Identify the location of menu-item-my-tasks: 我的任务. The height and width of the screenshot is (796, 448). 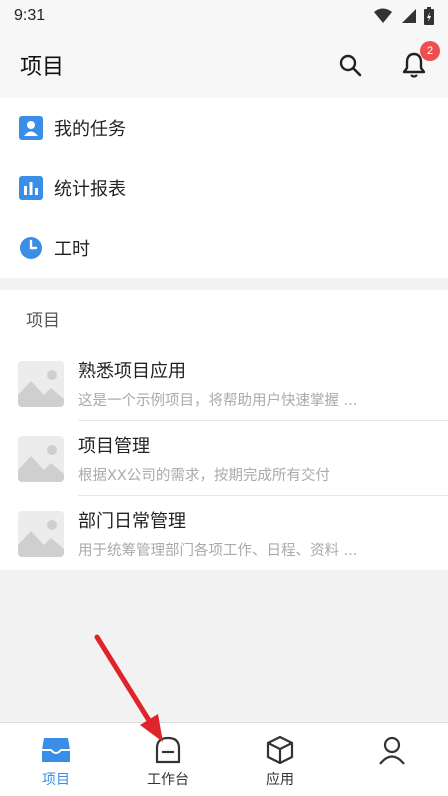
(224, 128).